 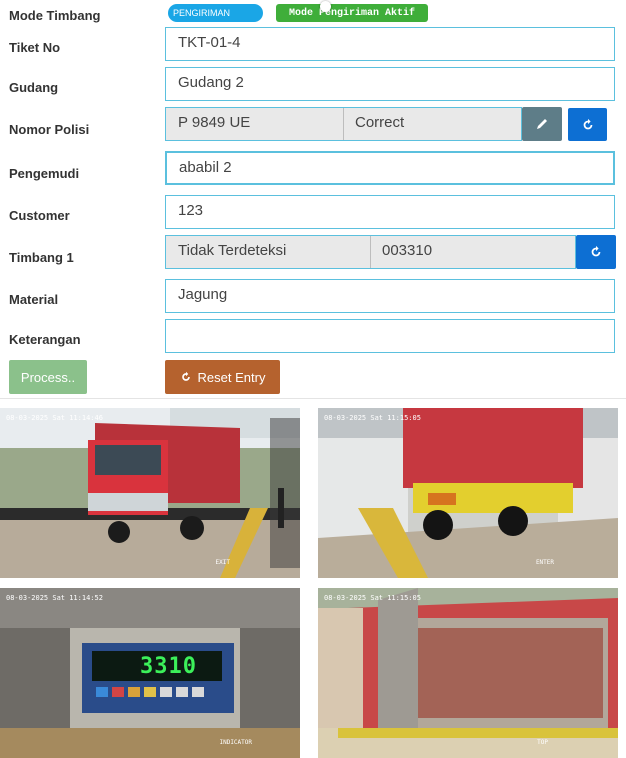 What do you see at coordinates (205, 167) in the screenshot?
I see `pengemudi-value: ababil 2` at bounding box center [205, 167].